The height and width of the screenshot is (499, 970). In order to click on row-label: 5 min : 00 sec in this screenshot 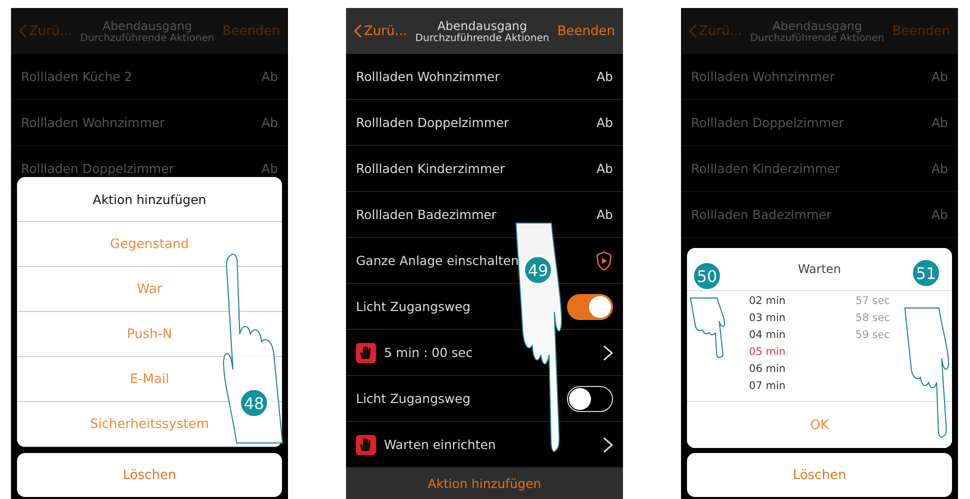, I will do `click(429, 352)`.